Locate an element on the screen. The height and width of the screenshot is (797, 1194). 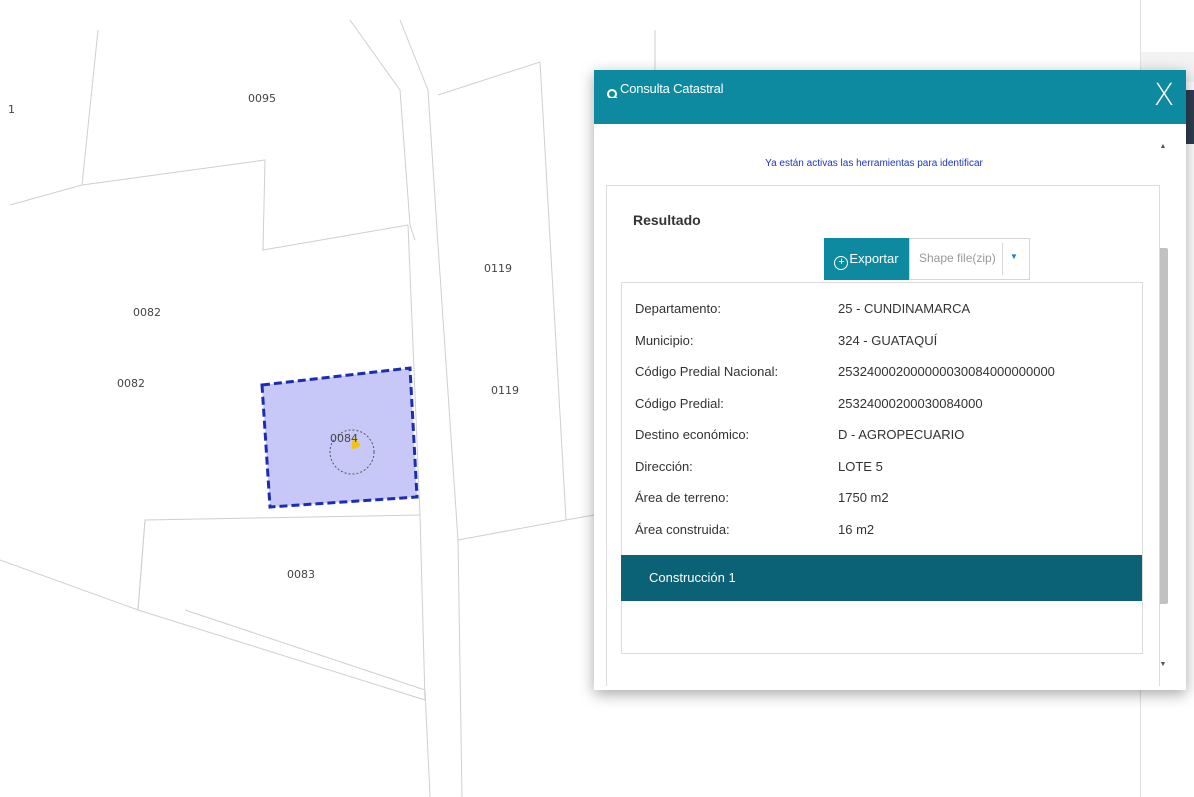
info-key: Área de terreno: is located at coordinates (682, 497).